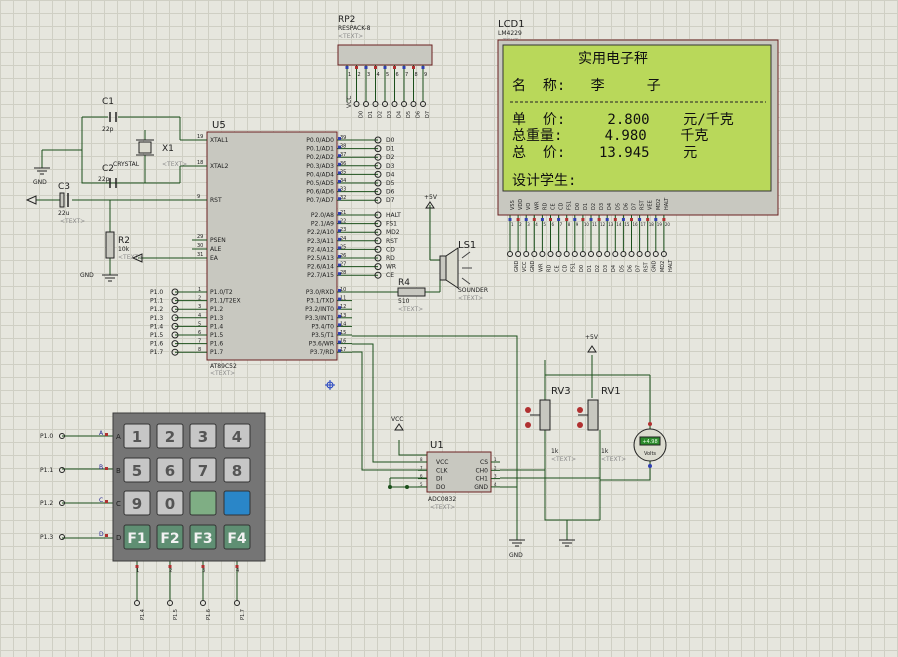 This screenshot has height=657, width=898. What do you see at coordinates (209, 614) in the screenshot?
I see `keypad-col-net: P1.6` at bounding box center [209, 614].